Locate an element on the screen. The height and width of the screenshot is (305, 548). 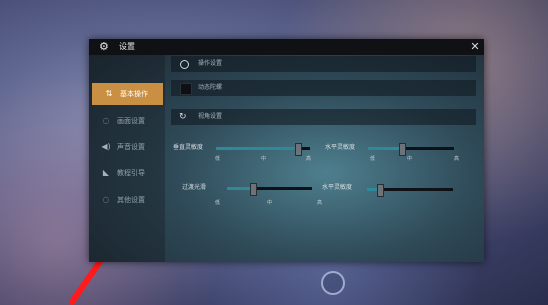
sidebar-item-graphics: ◌ 画面设置 is located at coordinates (127, 121).